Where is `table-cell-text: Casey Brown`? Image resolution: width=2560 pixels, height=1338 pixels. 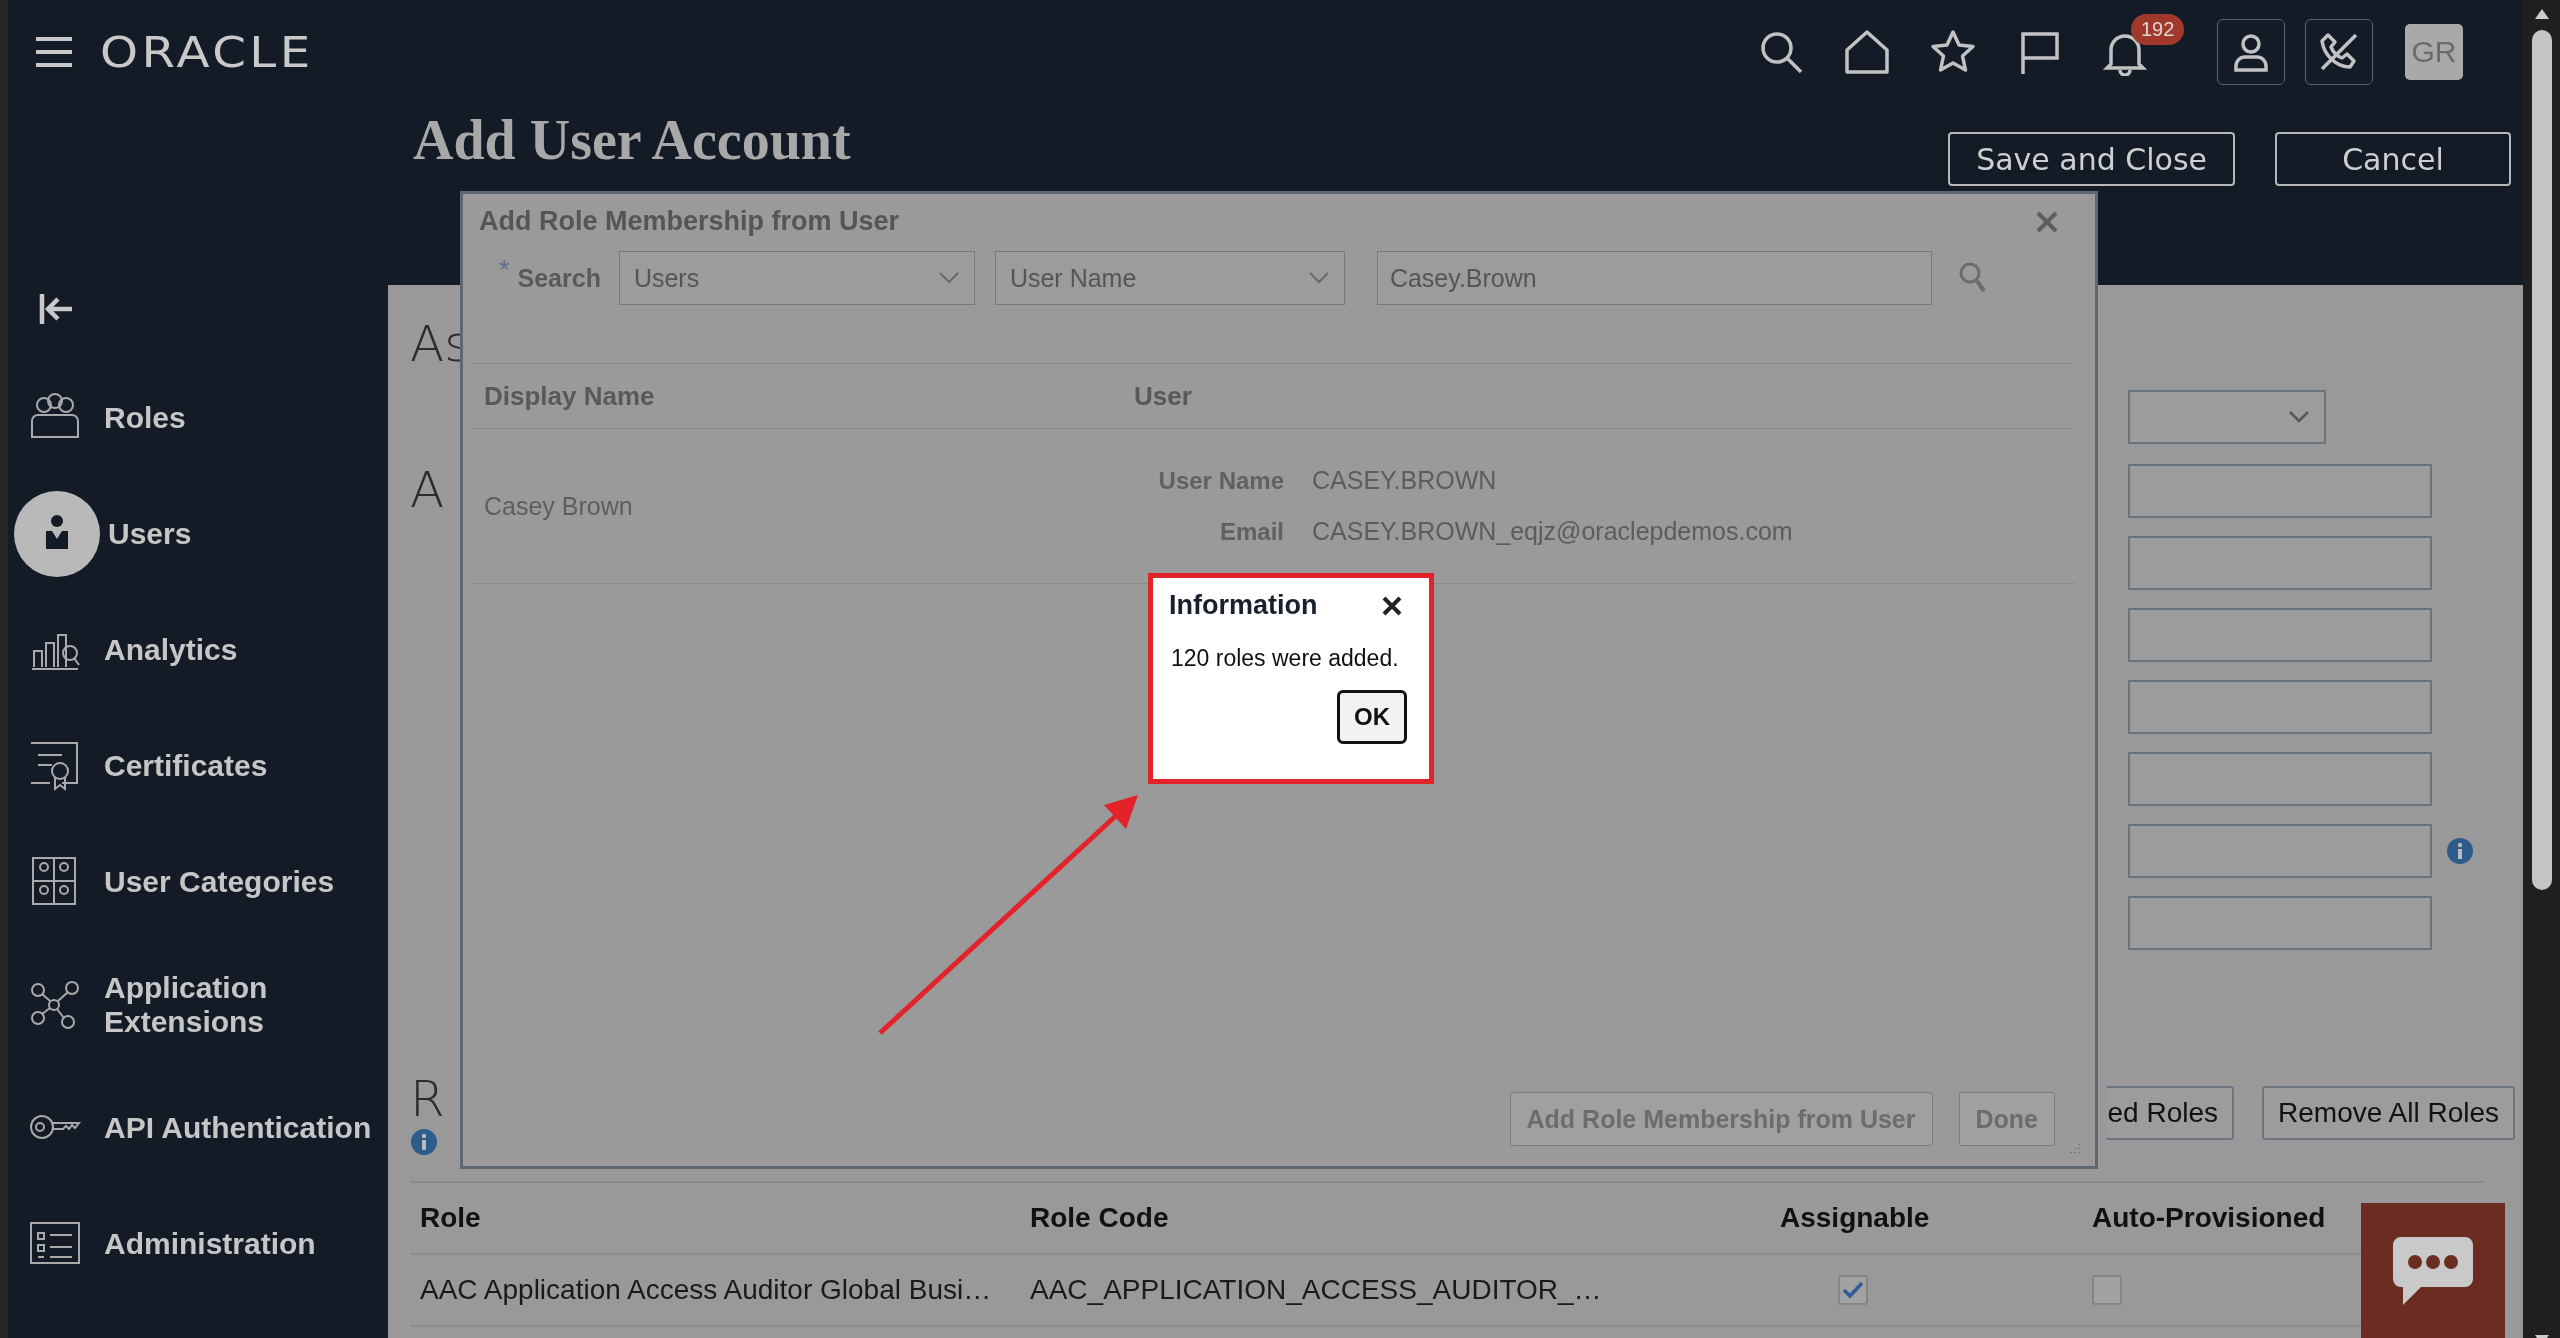 table-cell-text: Casey Brown is located at coordinates (559, 506).